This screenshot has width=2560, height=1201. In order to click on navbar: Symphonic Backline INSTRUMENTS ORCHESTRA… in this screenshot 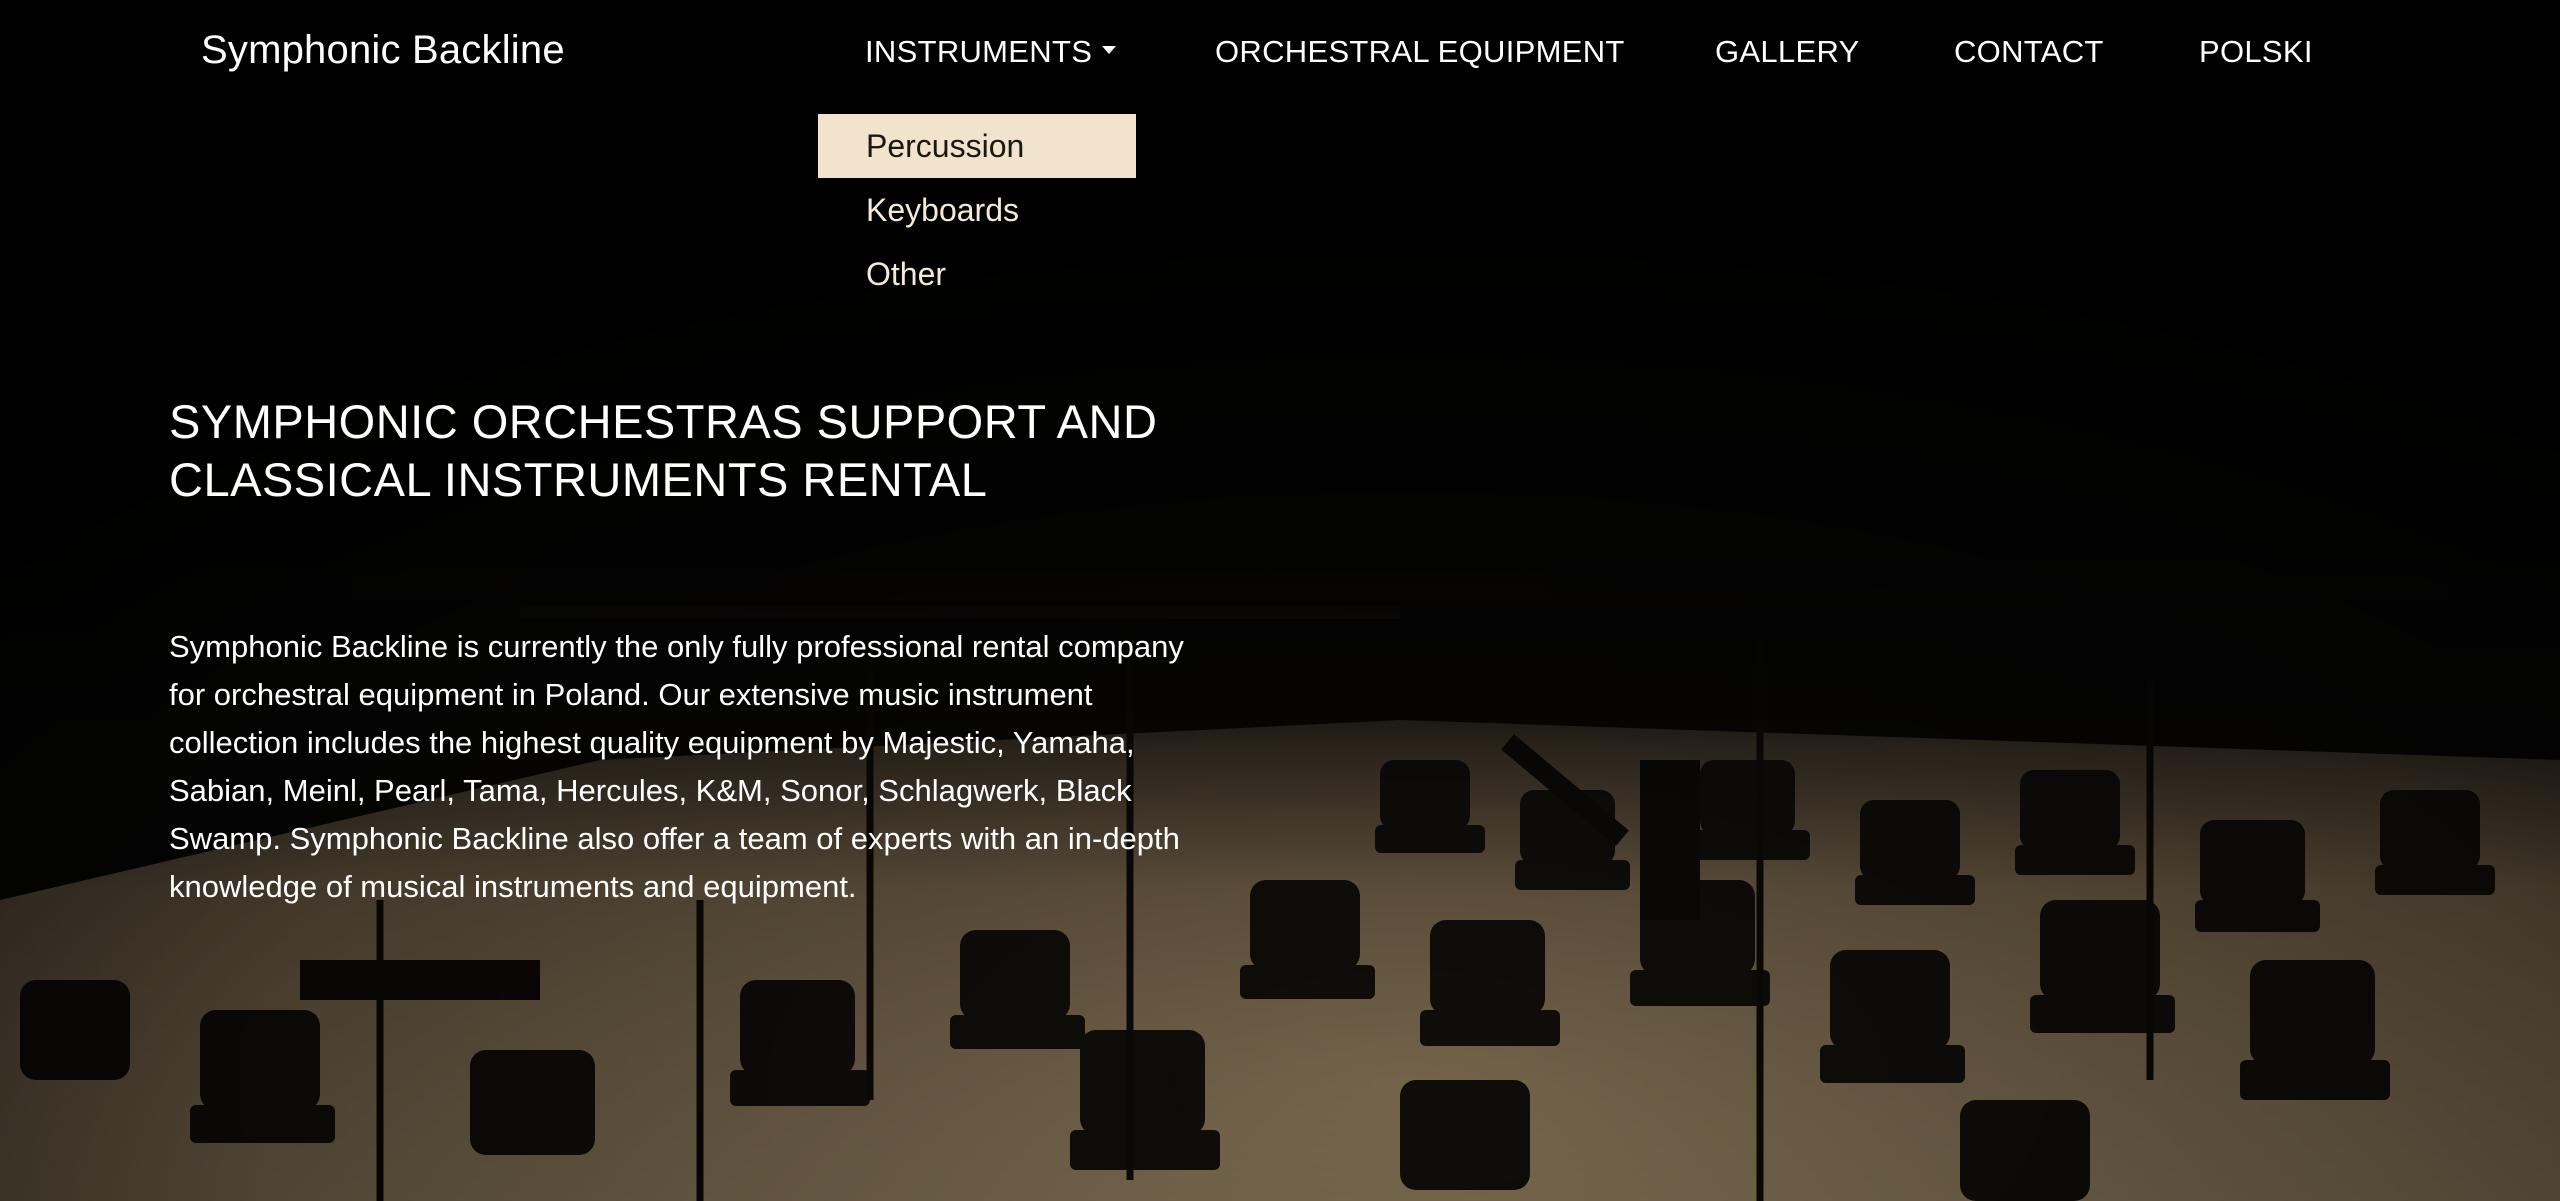, I will do `click(1280, 53)`.